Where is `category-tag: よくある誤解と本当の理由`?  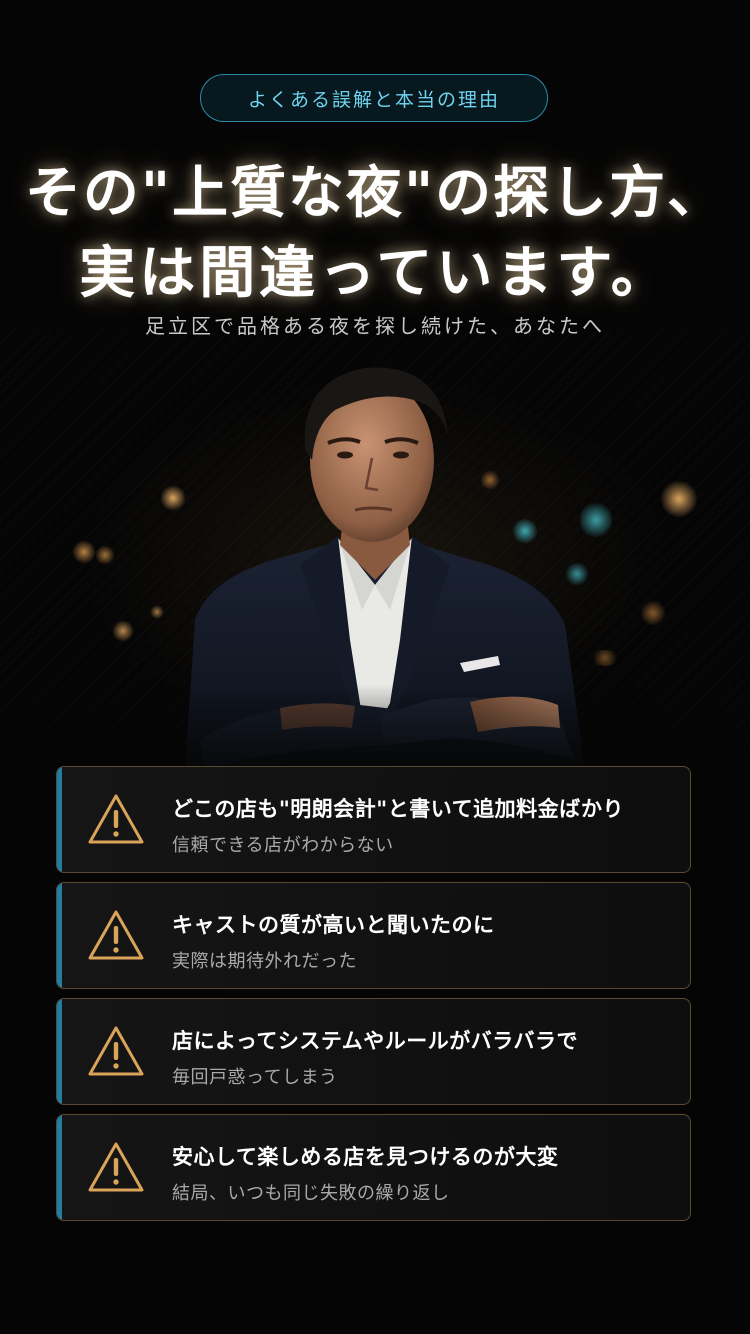
category-tag: よくある誤解と本当の理由 is located at coordinates (374, 98).